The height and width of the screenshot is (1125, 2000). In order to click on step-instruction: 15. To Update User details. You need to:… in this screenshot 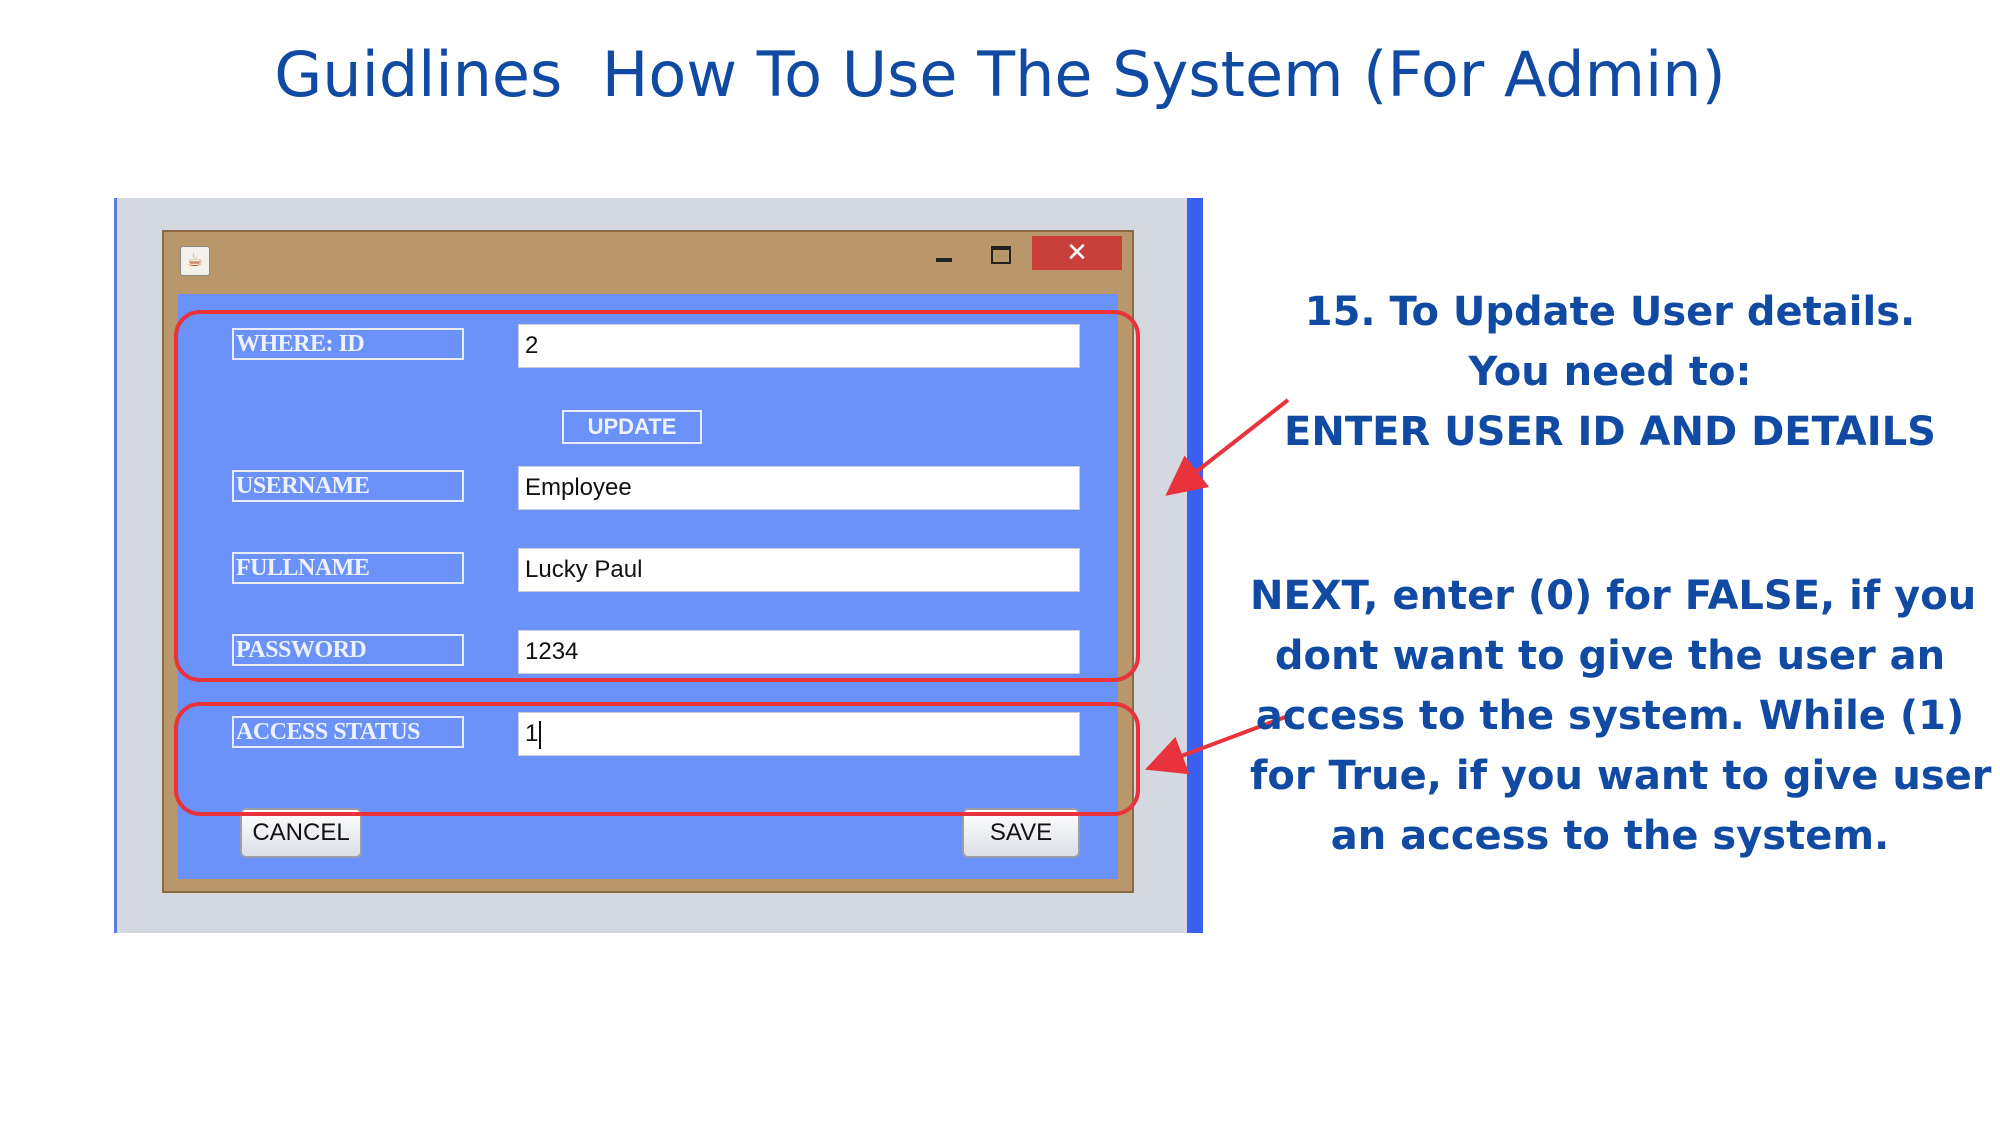, I will do `click(1610, 372)`.